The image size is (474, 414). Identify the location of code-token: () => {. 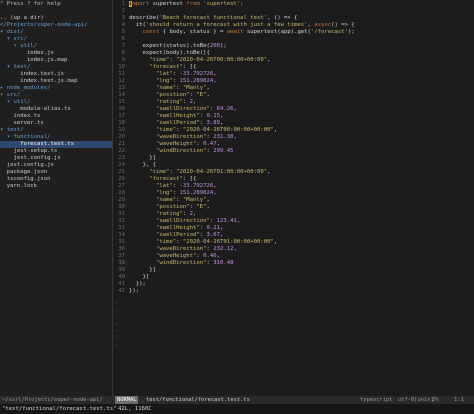
(343, 25).